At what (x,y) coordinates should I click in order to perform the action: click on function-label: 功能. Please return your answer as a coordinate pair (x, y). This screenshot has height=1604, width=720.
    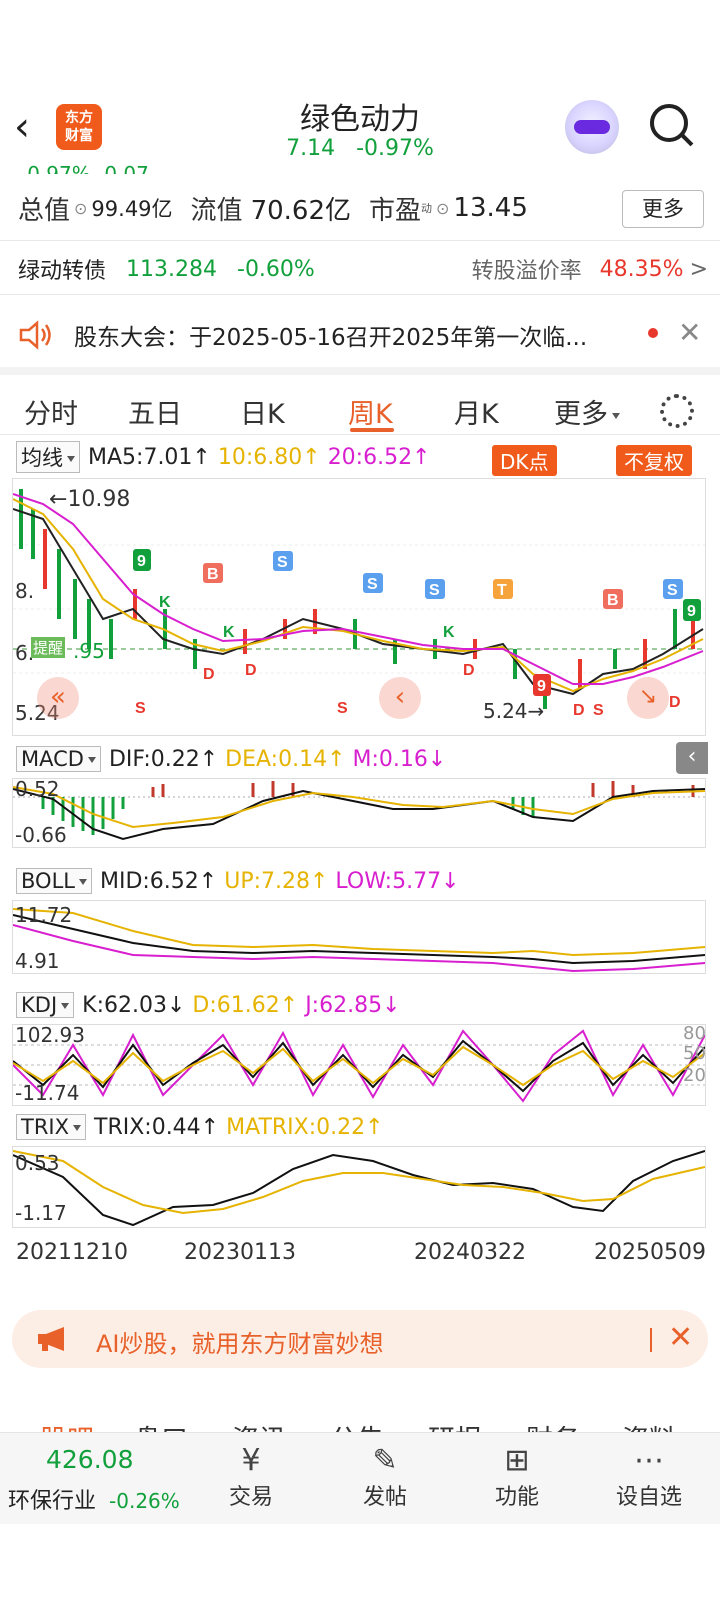
    Looking at the image, I should click on (516, 1497).